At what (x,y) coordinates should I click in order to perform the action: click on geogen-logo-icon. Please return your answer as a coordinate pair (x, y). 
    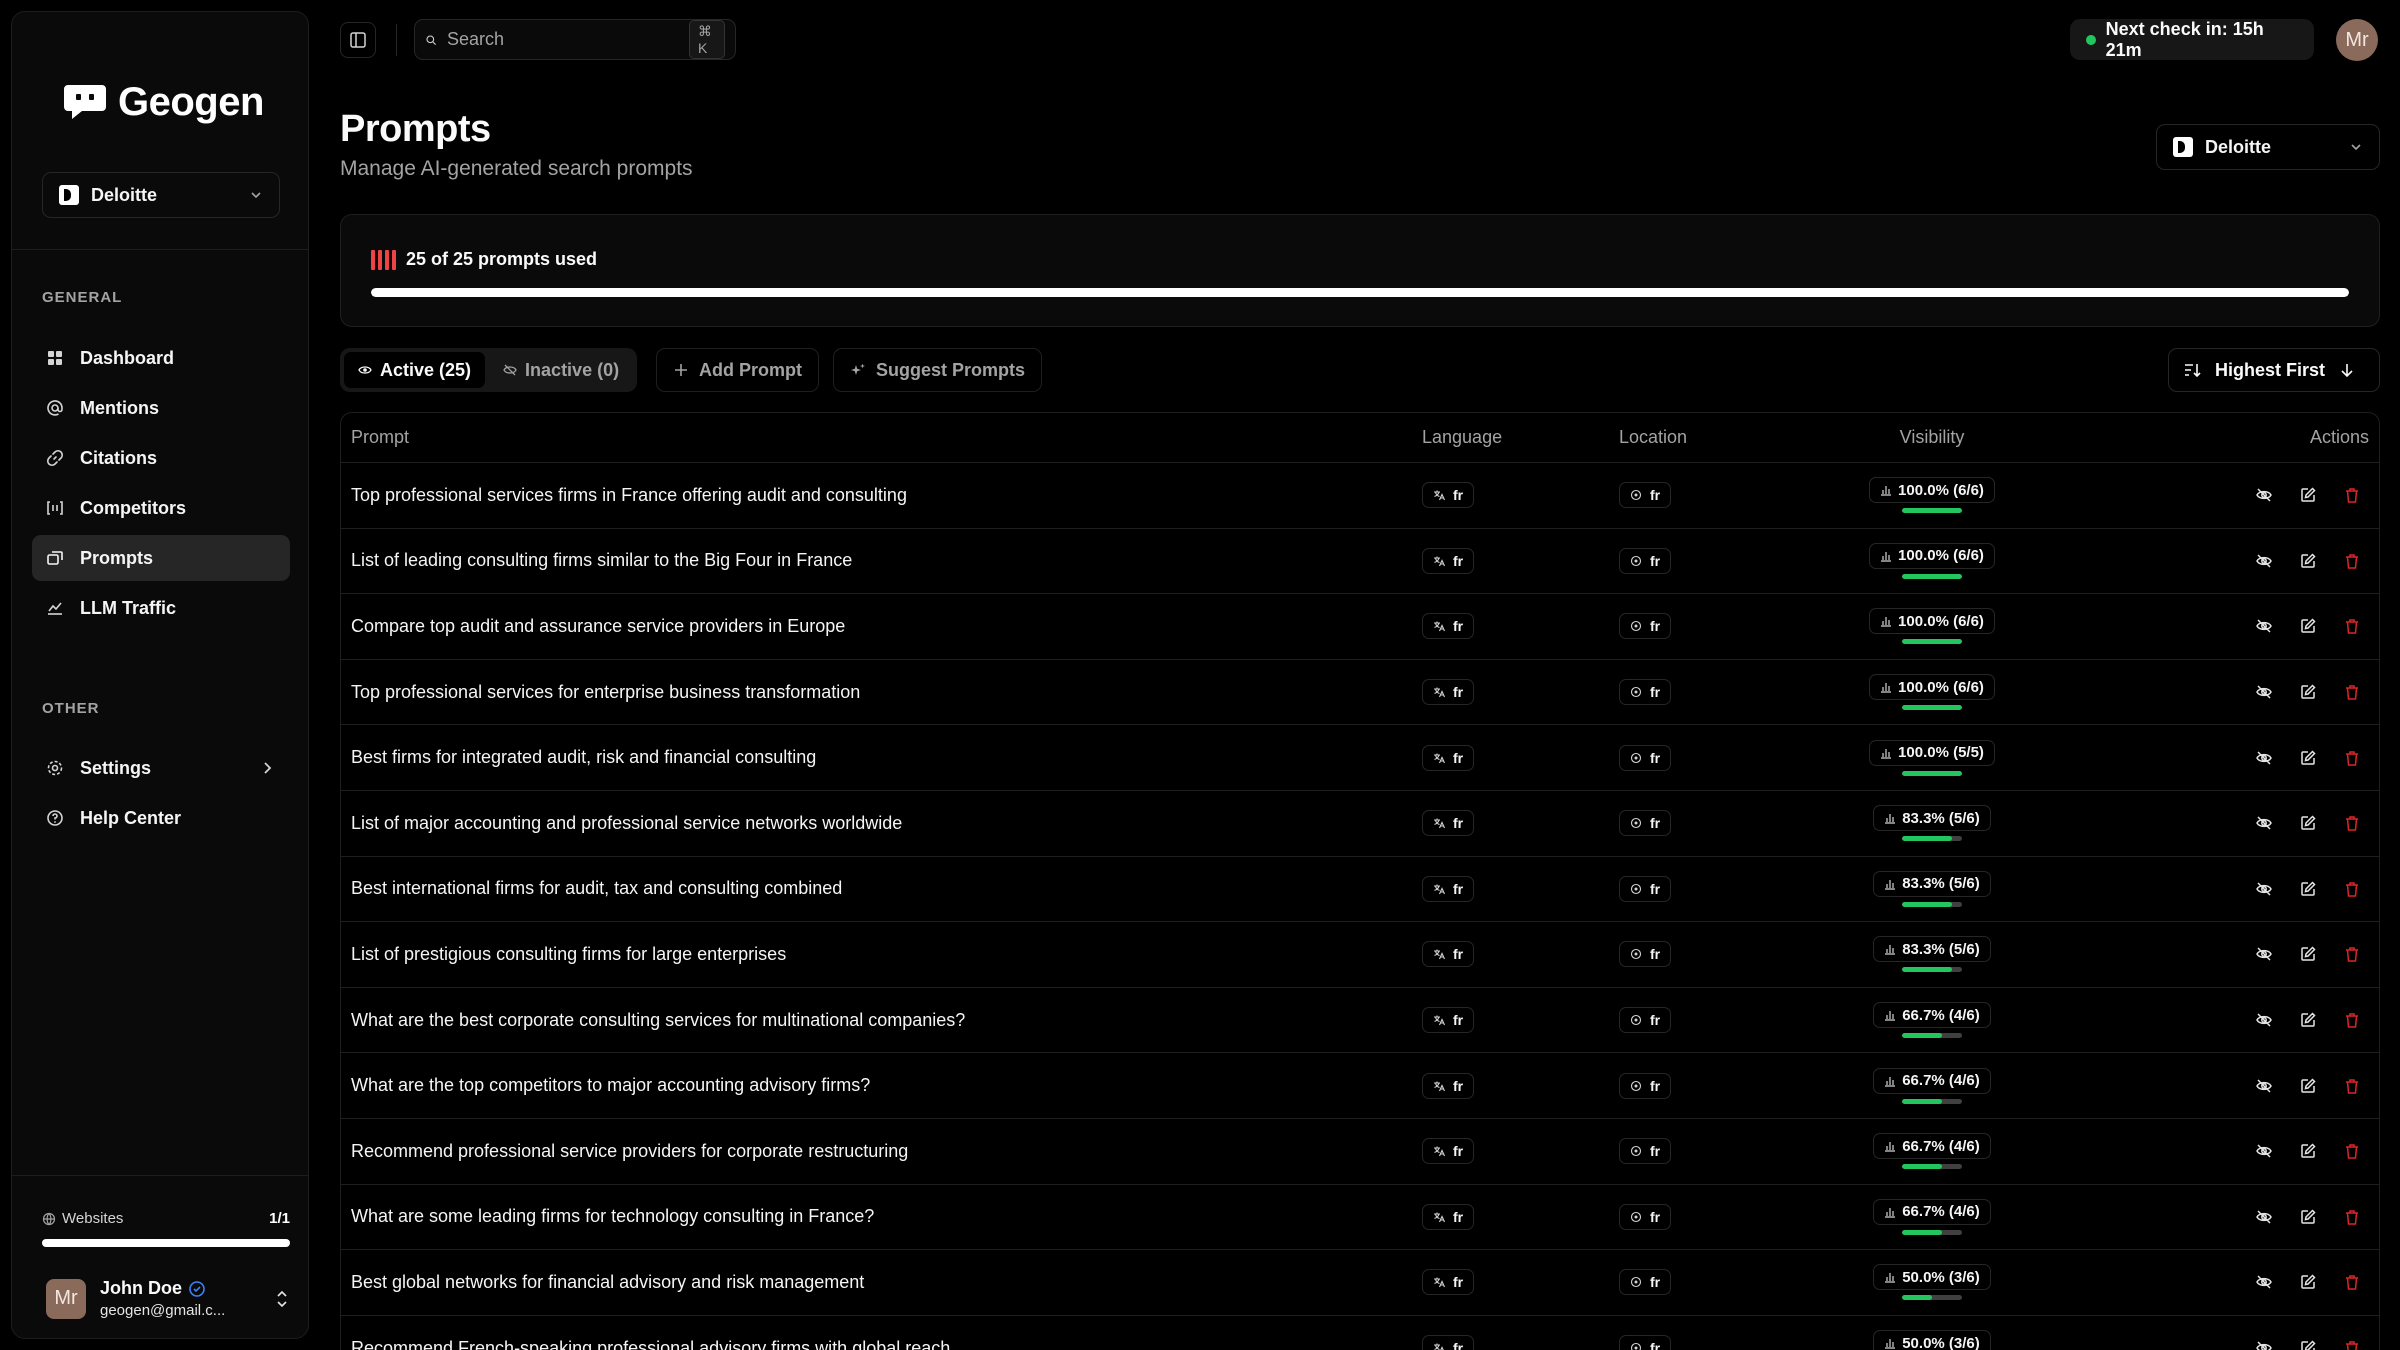
    Looking at the image, I should click on (85, 102).